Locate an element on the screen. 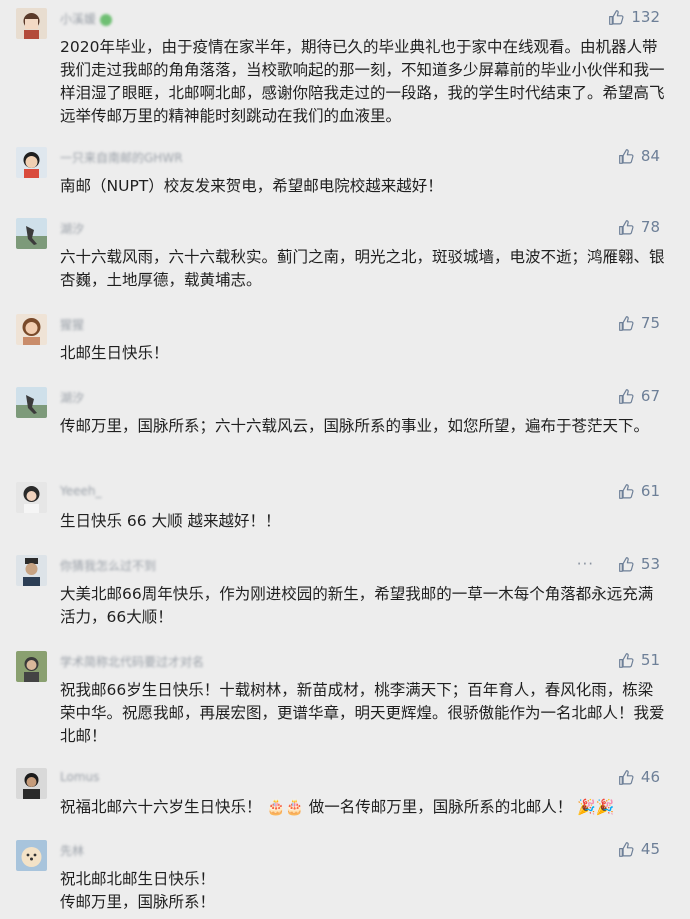 The image size is (690, 919). like-count: 75 is located at coordinates (650, 323).